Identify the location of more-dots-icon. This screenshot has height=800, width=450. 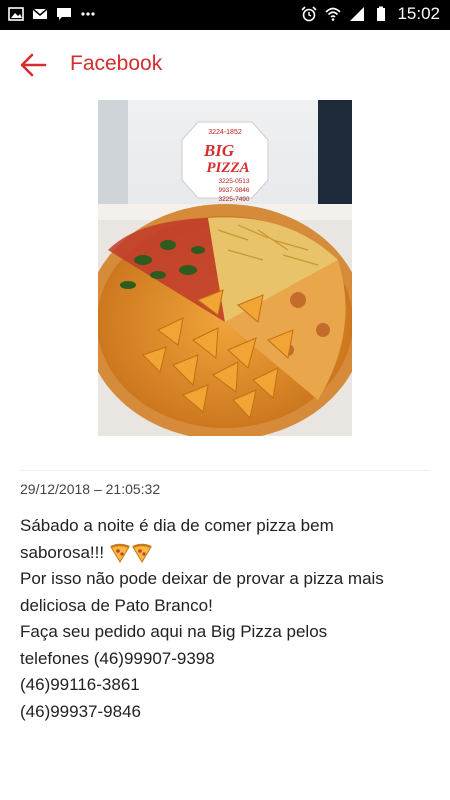
(88, 14).